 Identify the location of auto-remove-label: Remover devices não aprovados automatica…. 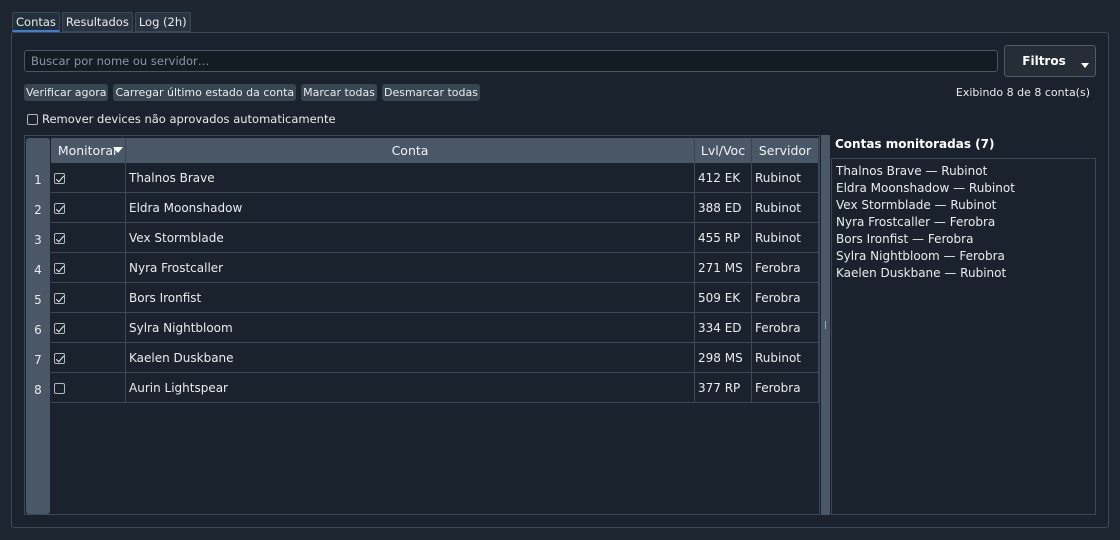
(189, 119).